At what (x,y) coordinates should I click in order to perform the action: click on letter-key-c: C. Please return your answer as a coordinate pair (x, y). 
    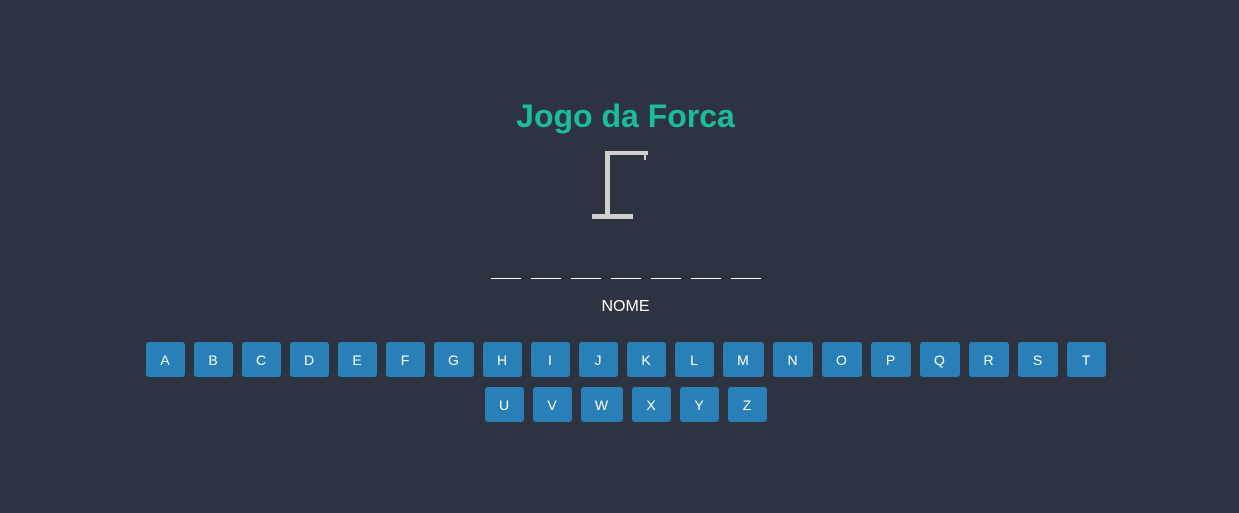
    Looking at the image, I should click on (261, 359).